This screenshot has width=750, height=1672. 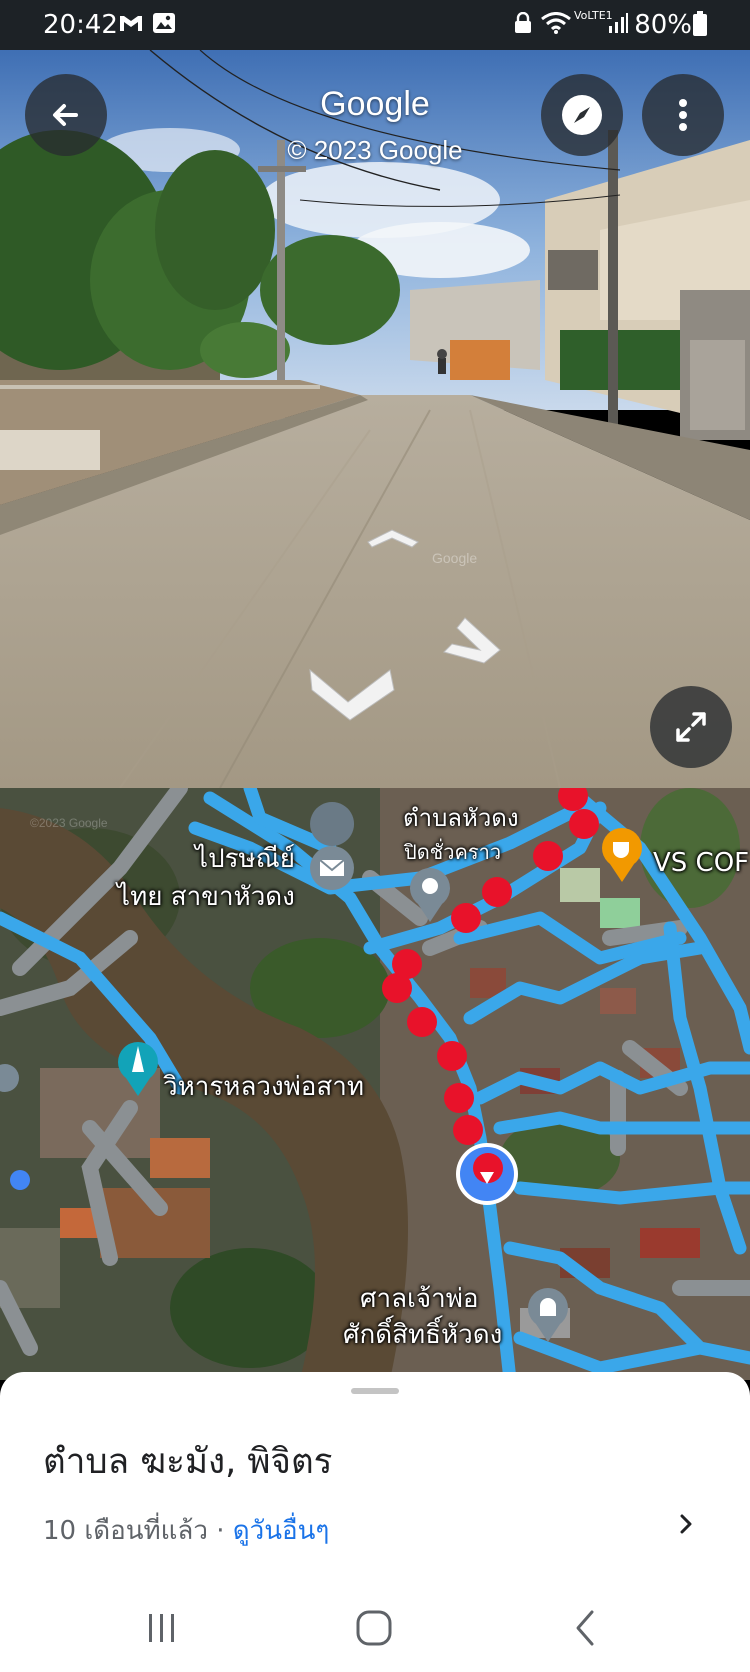 I want to click on status-bar: 20:42 VoLTE1 80%, so click(x=375, y=25).